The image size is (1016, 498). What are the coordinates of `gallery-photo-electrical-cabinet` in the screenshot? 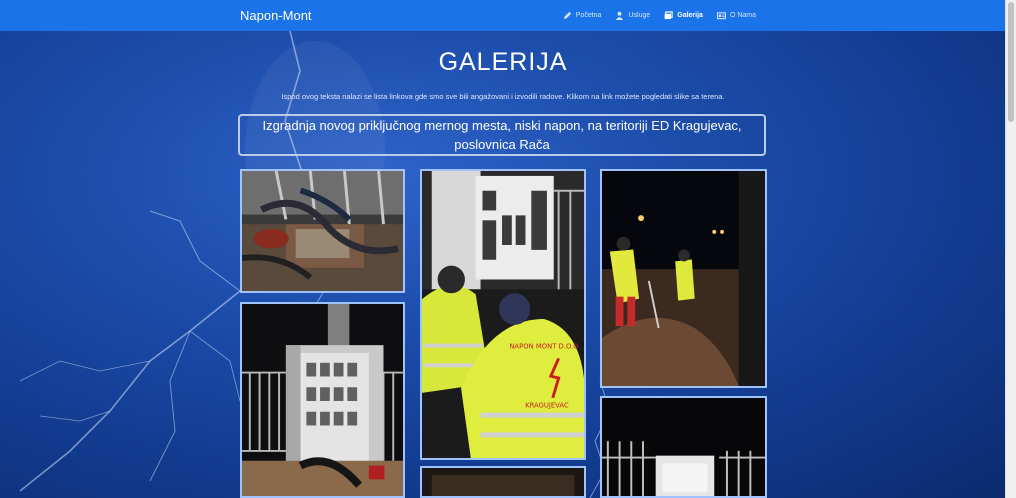 It's located at (322, 400).